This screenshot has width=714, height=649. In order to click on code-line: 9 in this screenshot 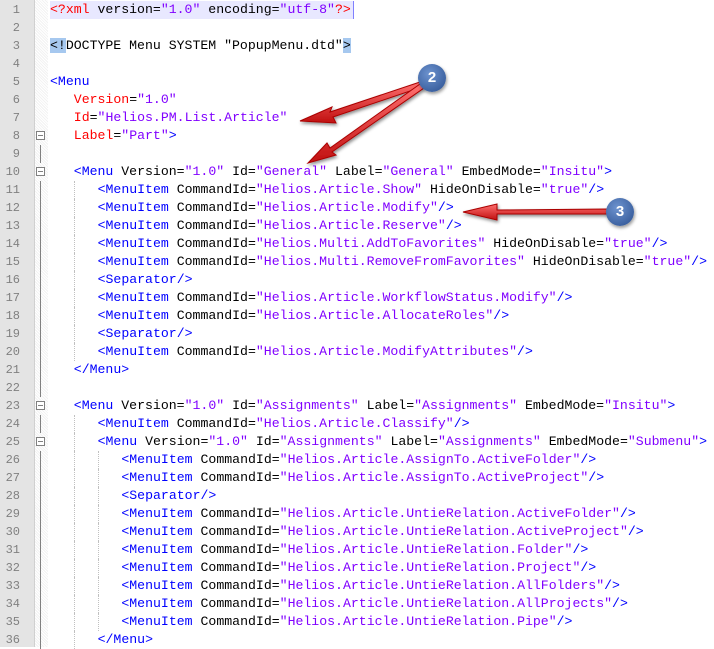, I will do `click(357, 154)`.